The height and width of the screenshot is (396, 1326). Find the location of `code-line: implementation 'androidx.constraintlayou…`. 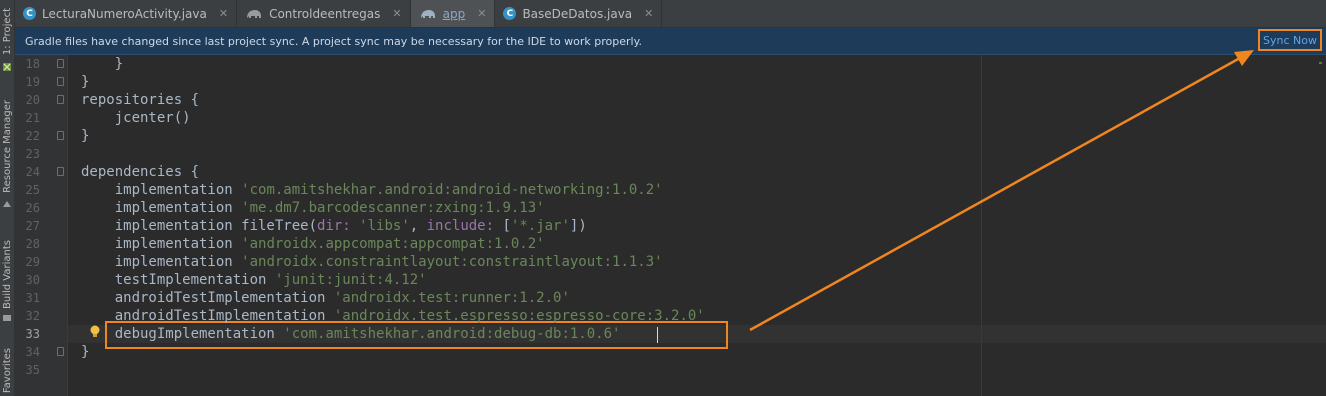

code-line: implementation 'androidx.constraintlayou… is located at coordinates (697, 262).